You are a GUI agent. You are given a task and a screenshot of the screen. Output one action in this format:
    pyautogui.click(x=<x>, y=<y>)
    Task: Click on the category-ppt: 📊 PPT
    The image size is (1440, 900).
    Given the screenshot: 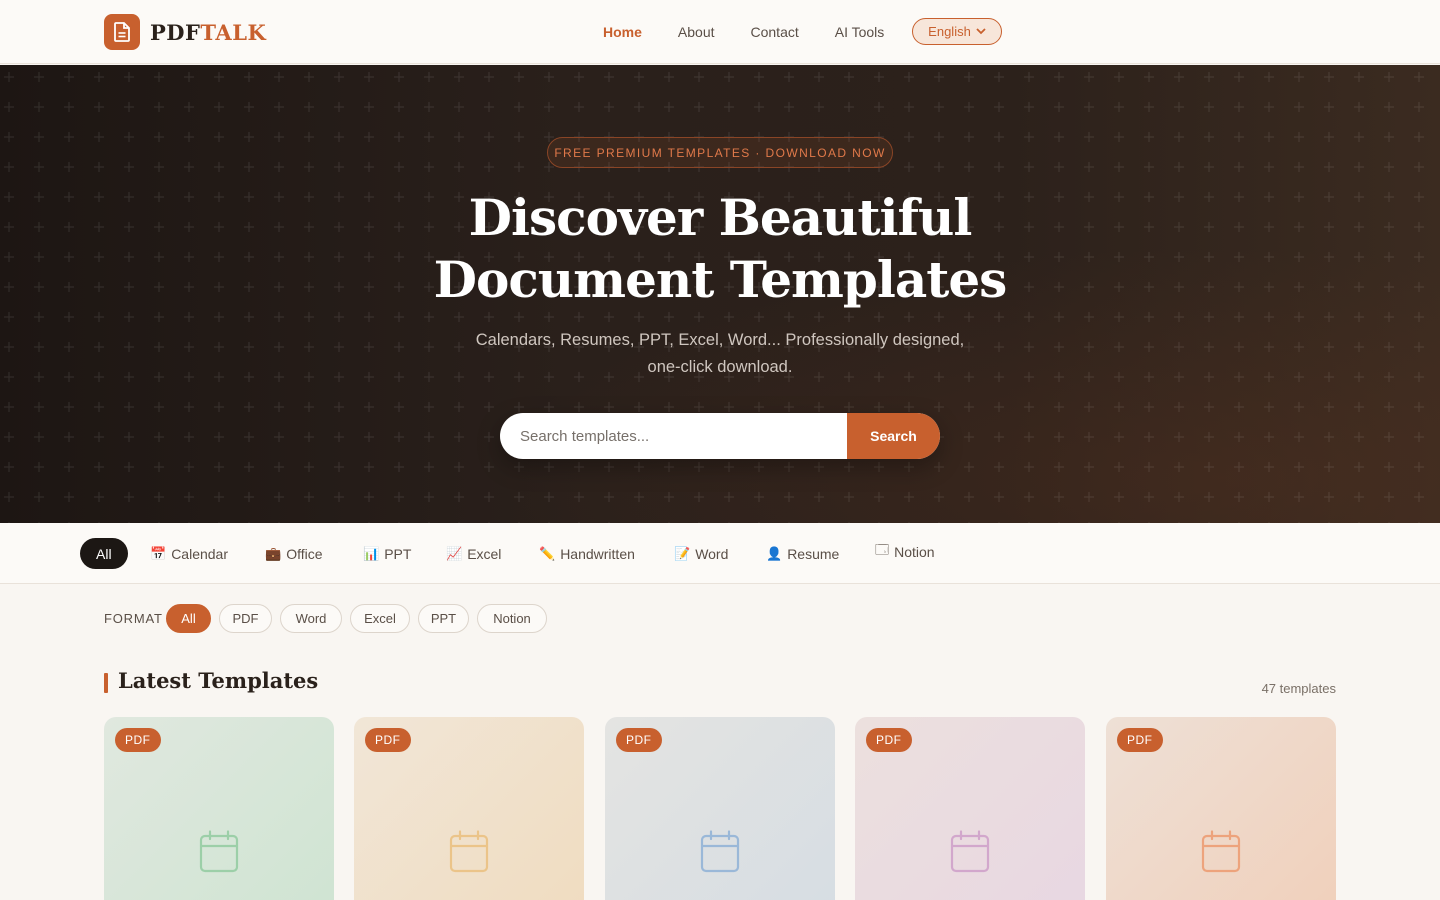 What is the action you would take?
    pyautogui.click(x=387, y=553)
    